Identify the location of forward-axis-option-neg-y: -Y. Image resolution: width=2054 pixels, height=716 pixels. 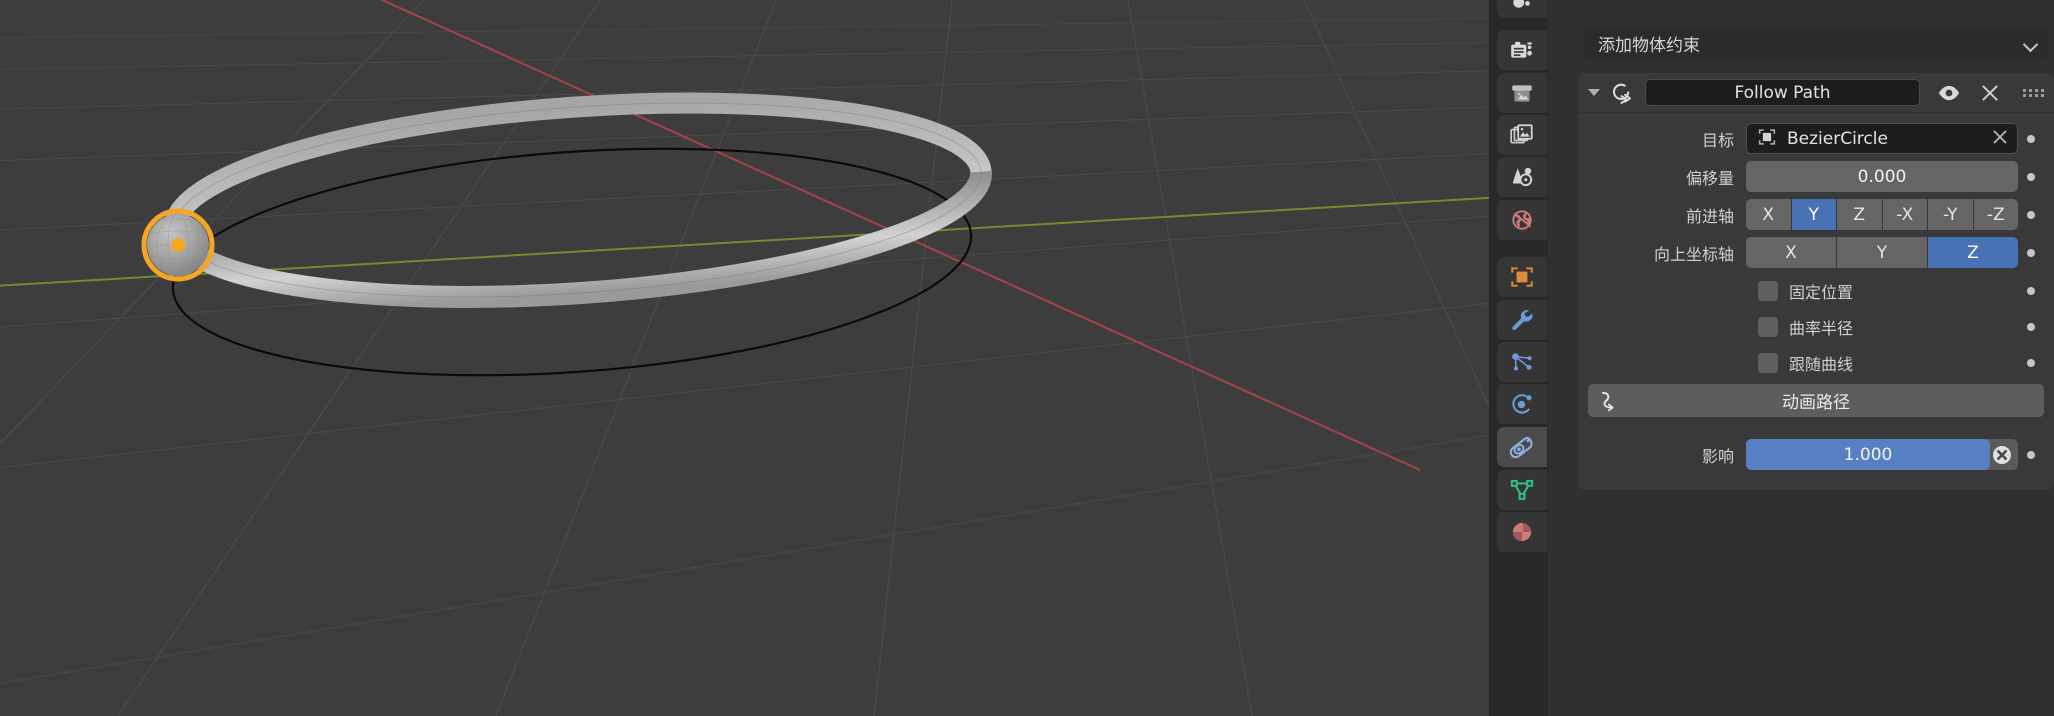
(1950, 214).